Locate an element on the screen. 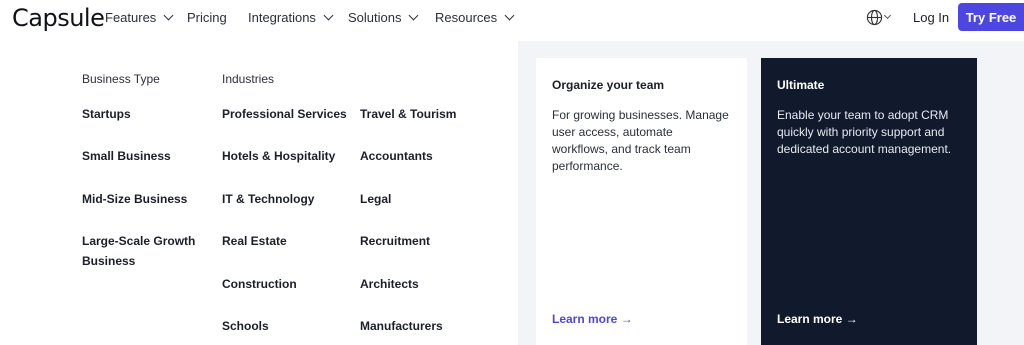 Image resolution: width=1024 pixels, height=345 pixels. menu-link-schools: Schools is located at coordinates (245, 326).